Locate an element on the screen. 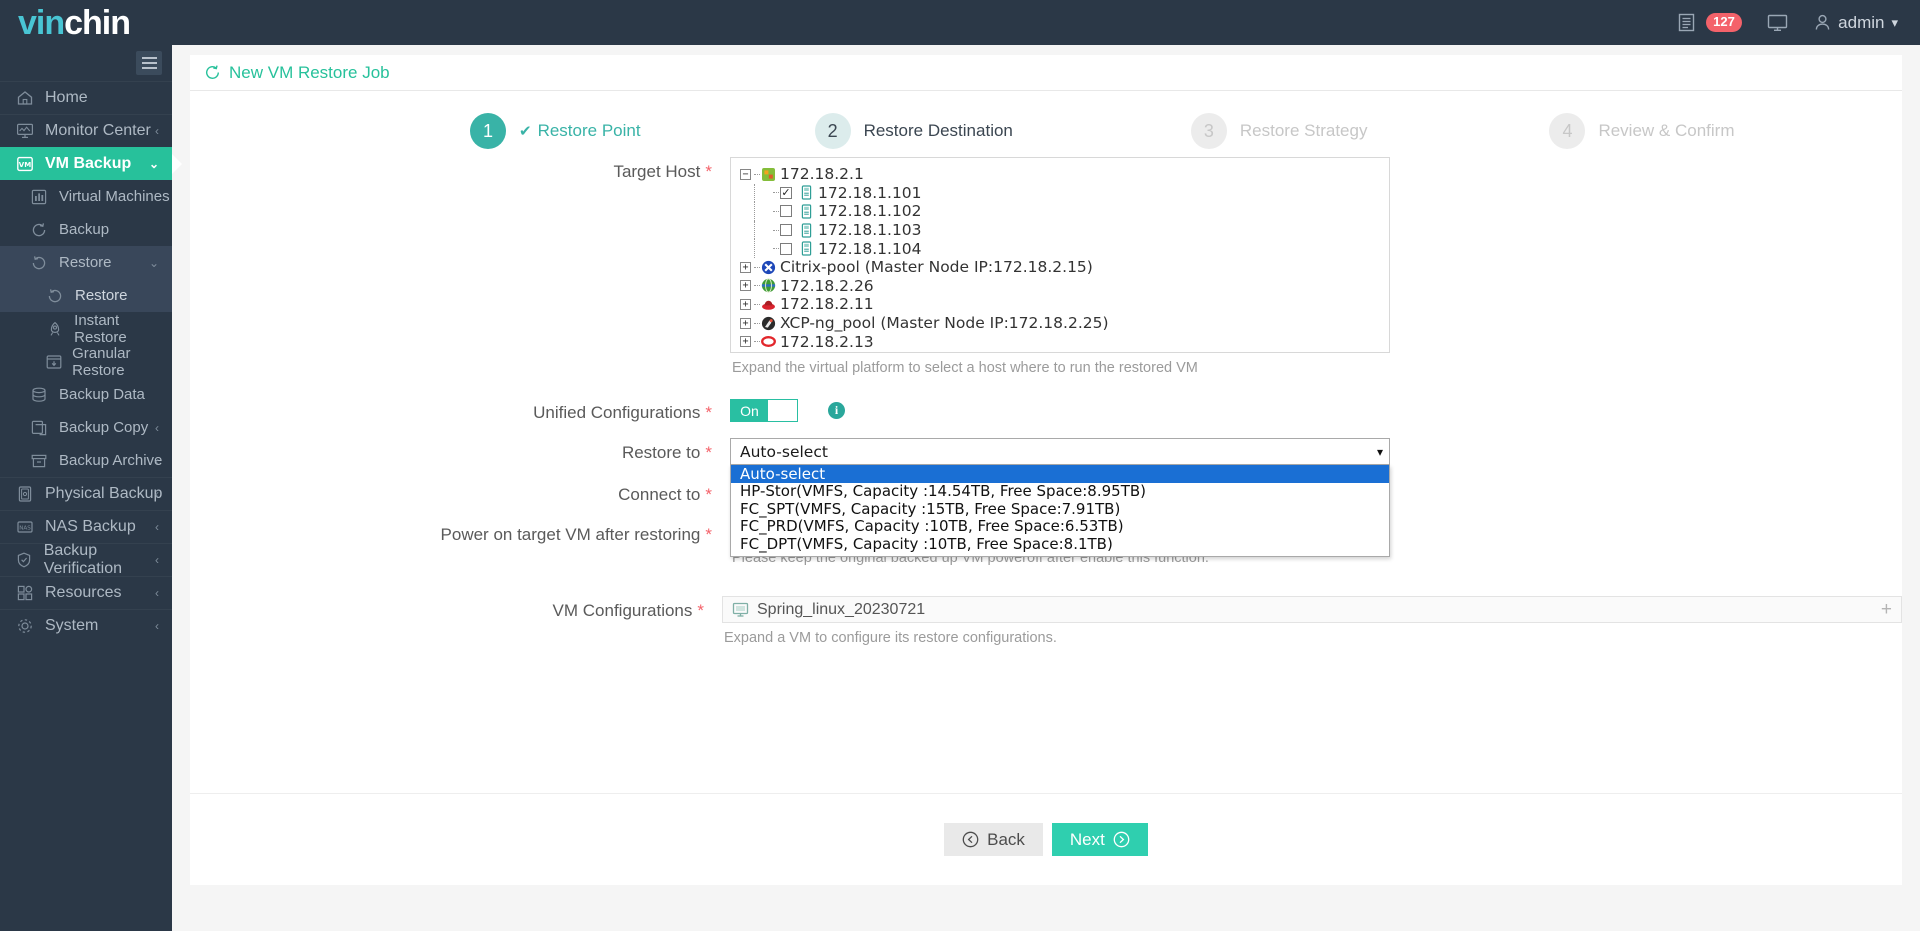 The height and width of the screenshot is (931, 1920). sidebar-item-label: Backup Copy is located at coordinates (104, 427).